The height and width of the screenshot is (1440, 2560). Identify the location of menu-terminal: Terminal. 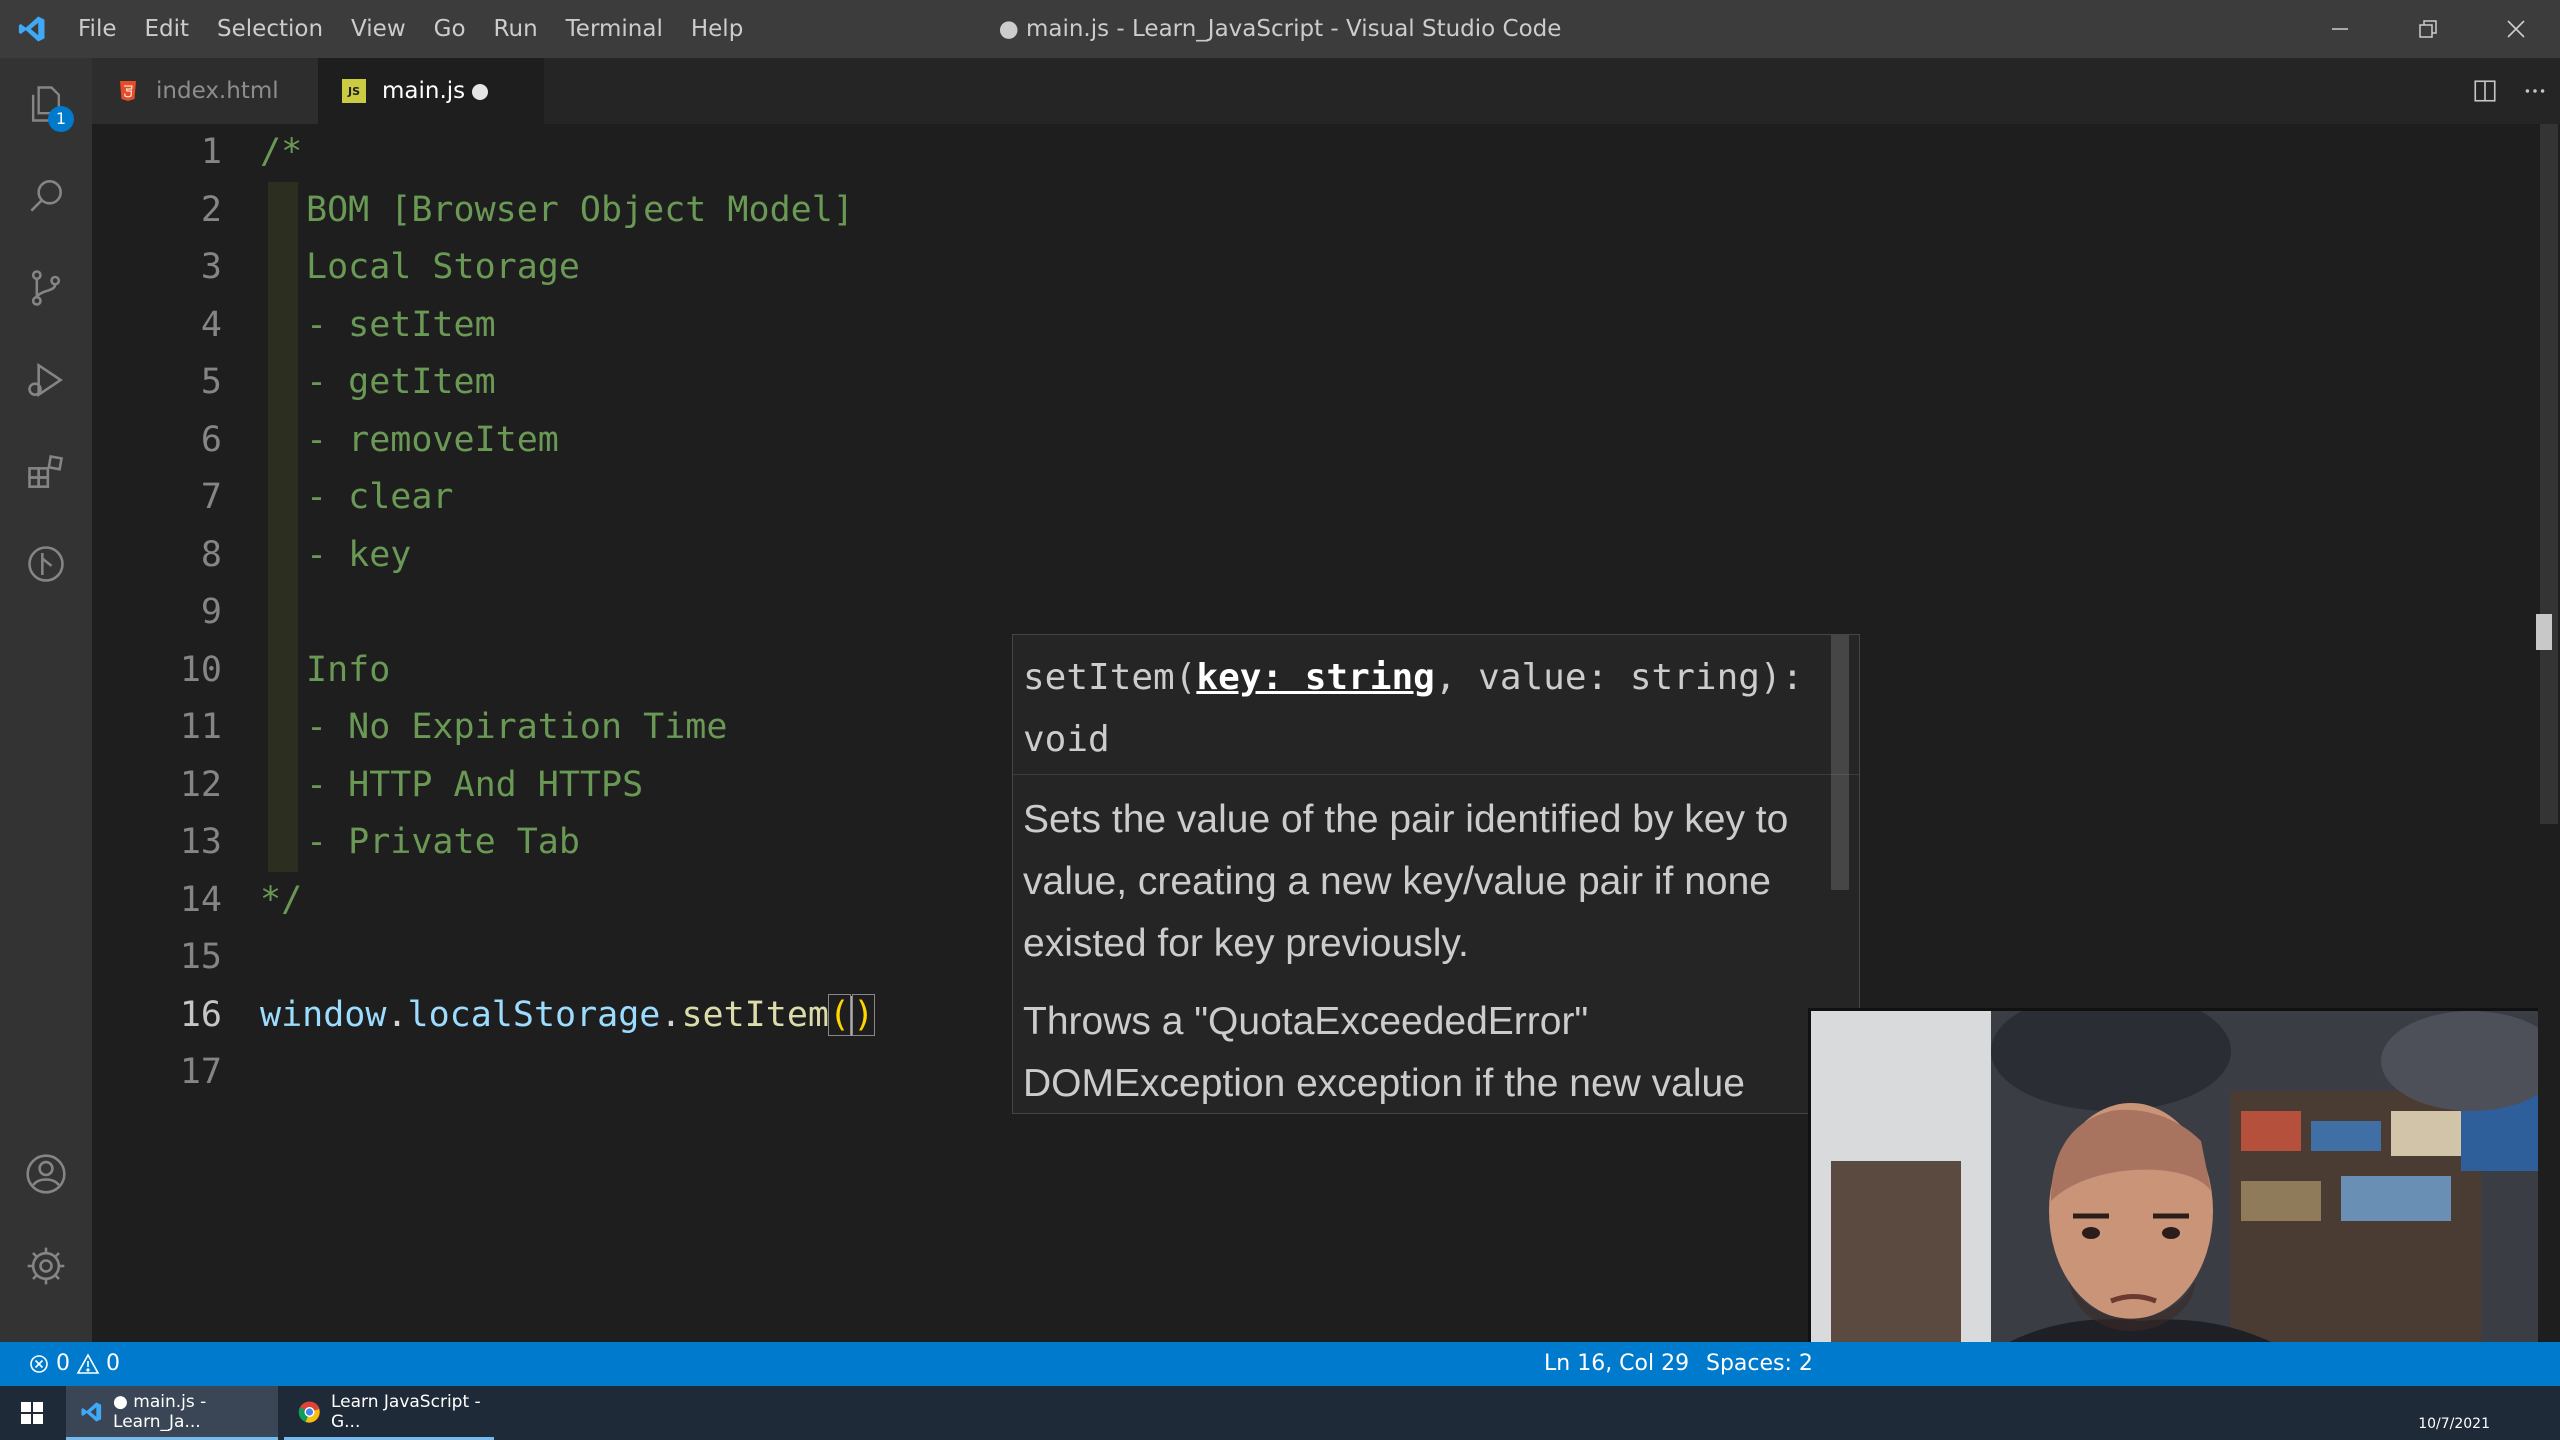
(614, 29).